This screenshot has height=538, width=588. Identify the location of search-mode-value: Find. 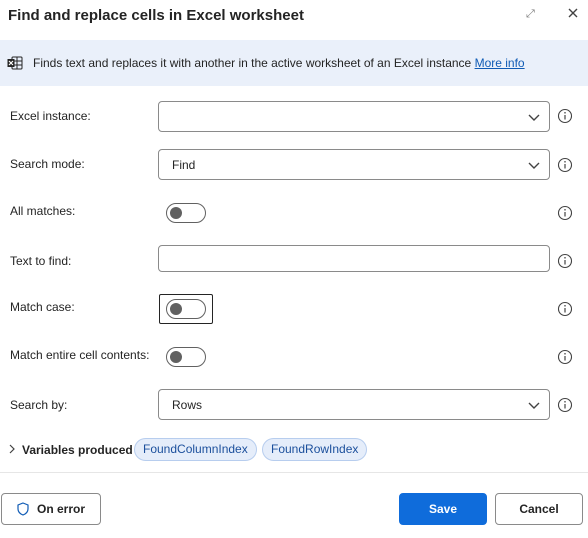
(184, 165).